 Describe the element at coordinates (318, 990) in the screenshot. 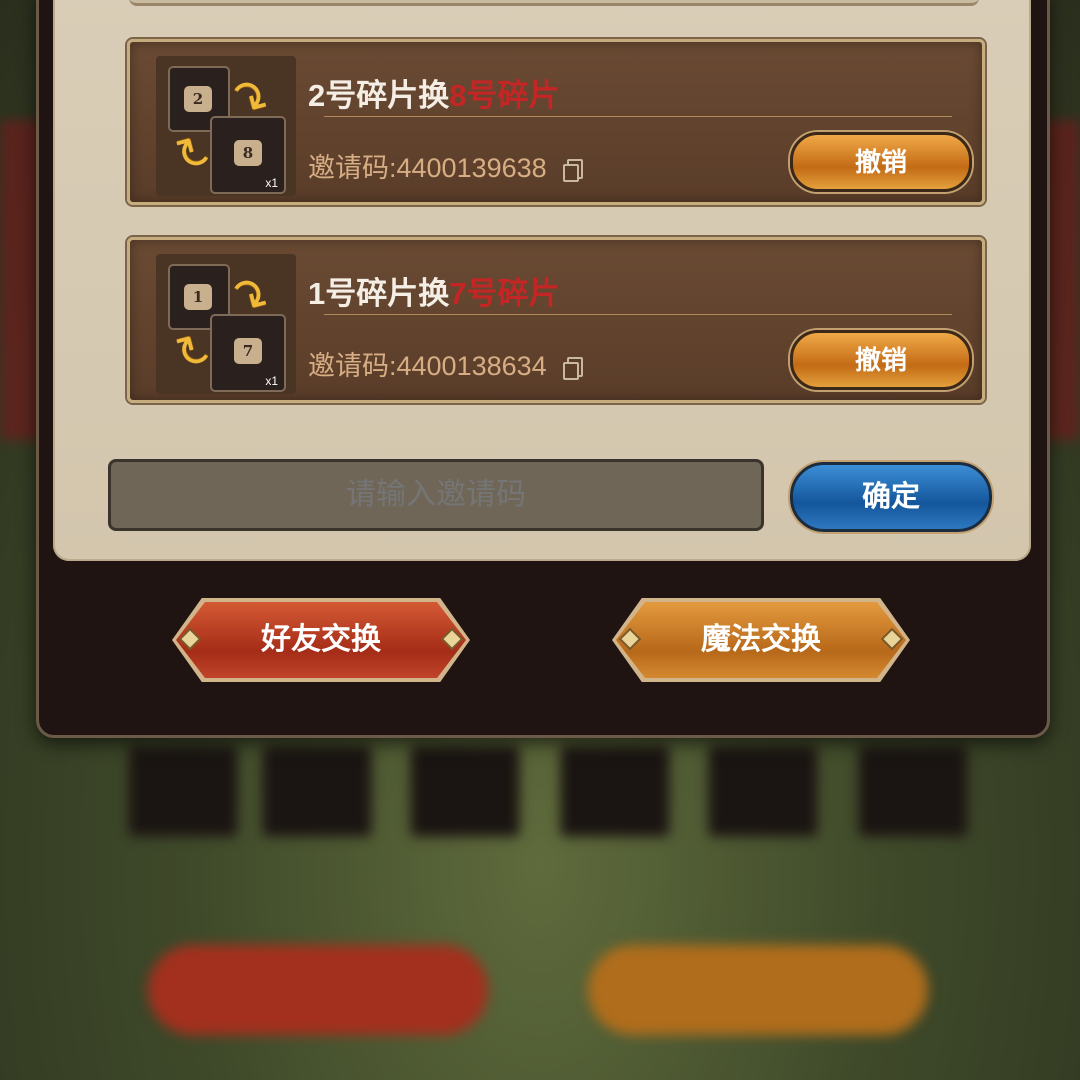

I see `background-button-left` at that location.